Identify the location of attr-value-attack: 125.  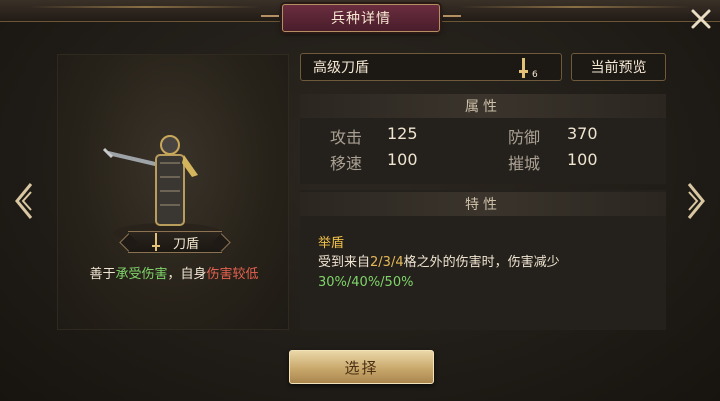
(402, 133).